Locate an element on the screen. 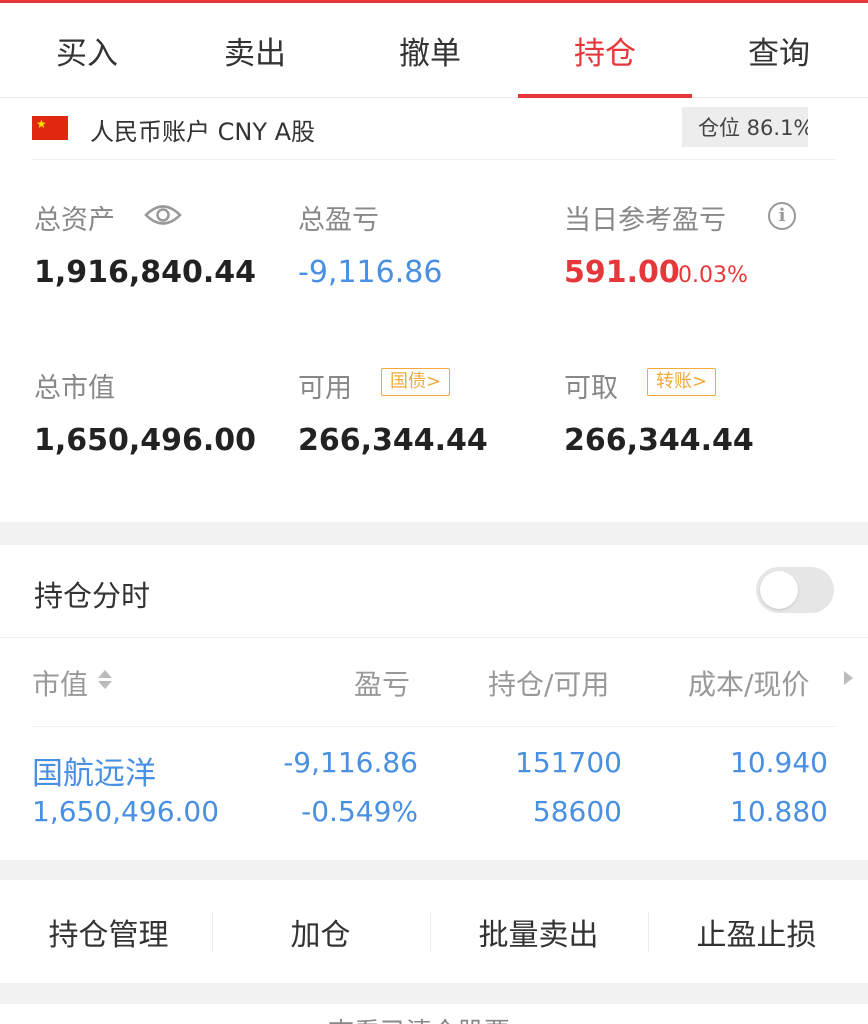 This screenshot has height=1024, width=868. account-name: 人民币账户 CNY A股 is located at coordinates (203, 132).